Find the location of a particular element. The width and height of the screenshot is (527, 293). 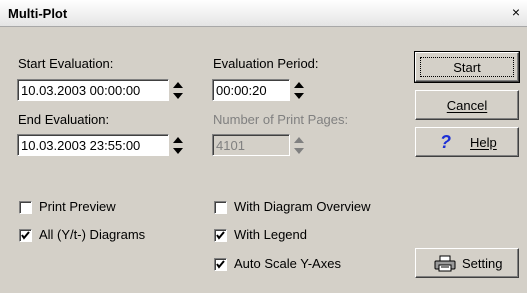

help-icon: ? is located at coordinates (445, 142).